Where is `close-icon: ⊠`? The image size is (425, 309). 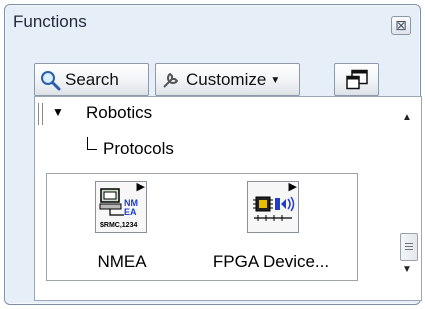 close-icon: ⊠ is located at coordinates (401, 25).